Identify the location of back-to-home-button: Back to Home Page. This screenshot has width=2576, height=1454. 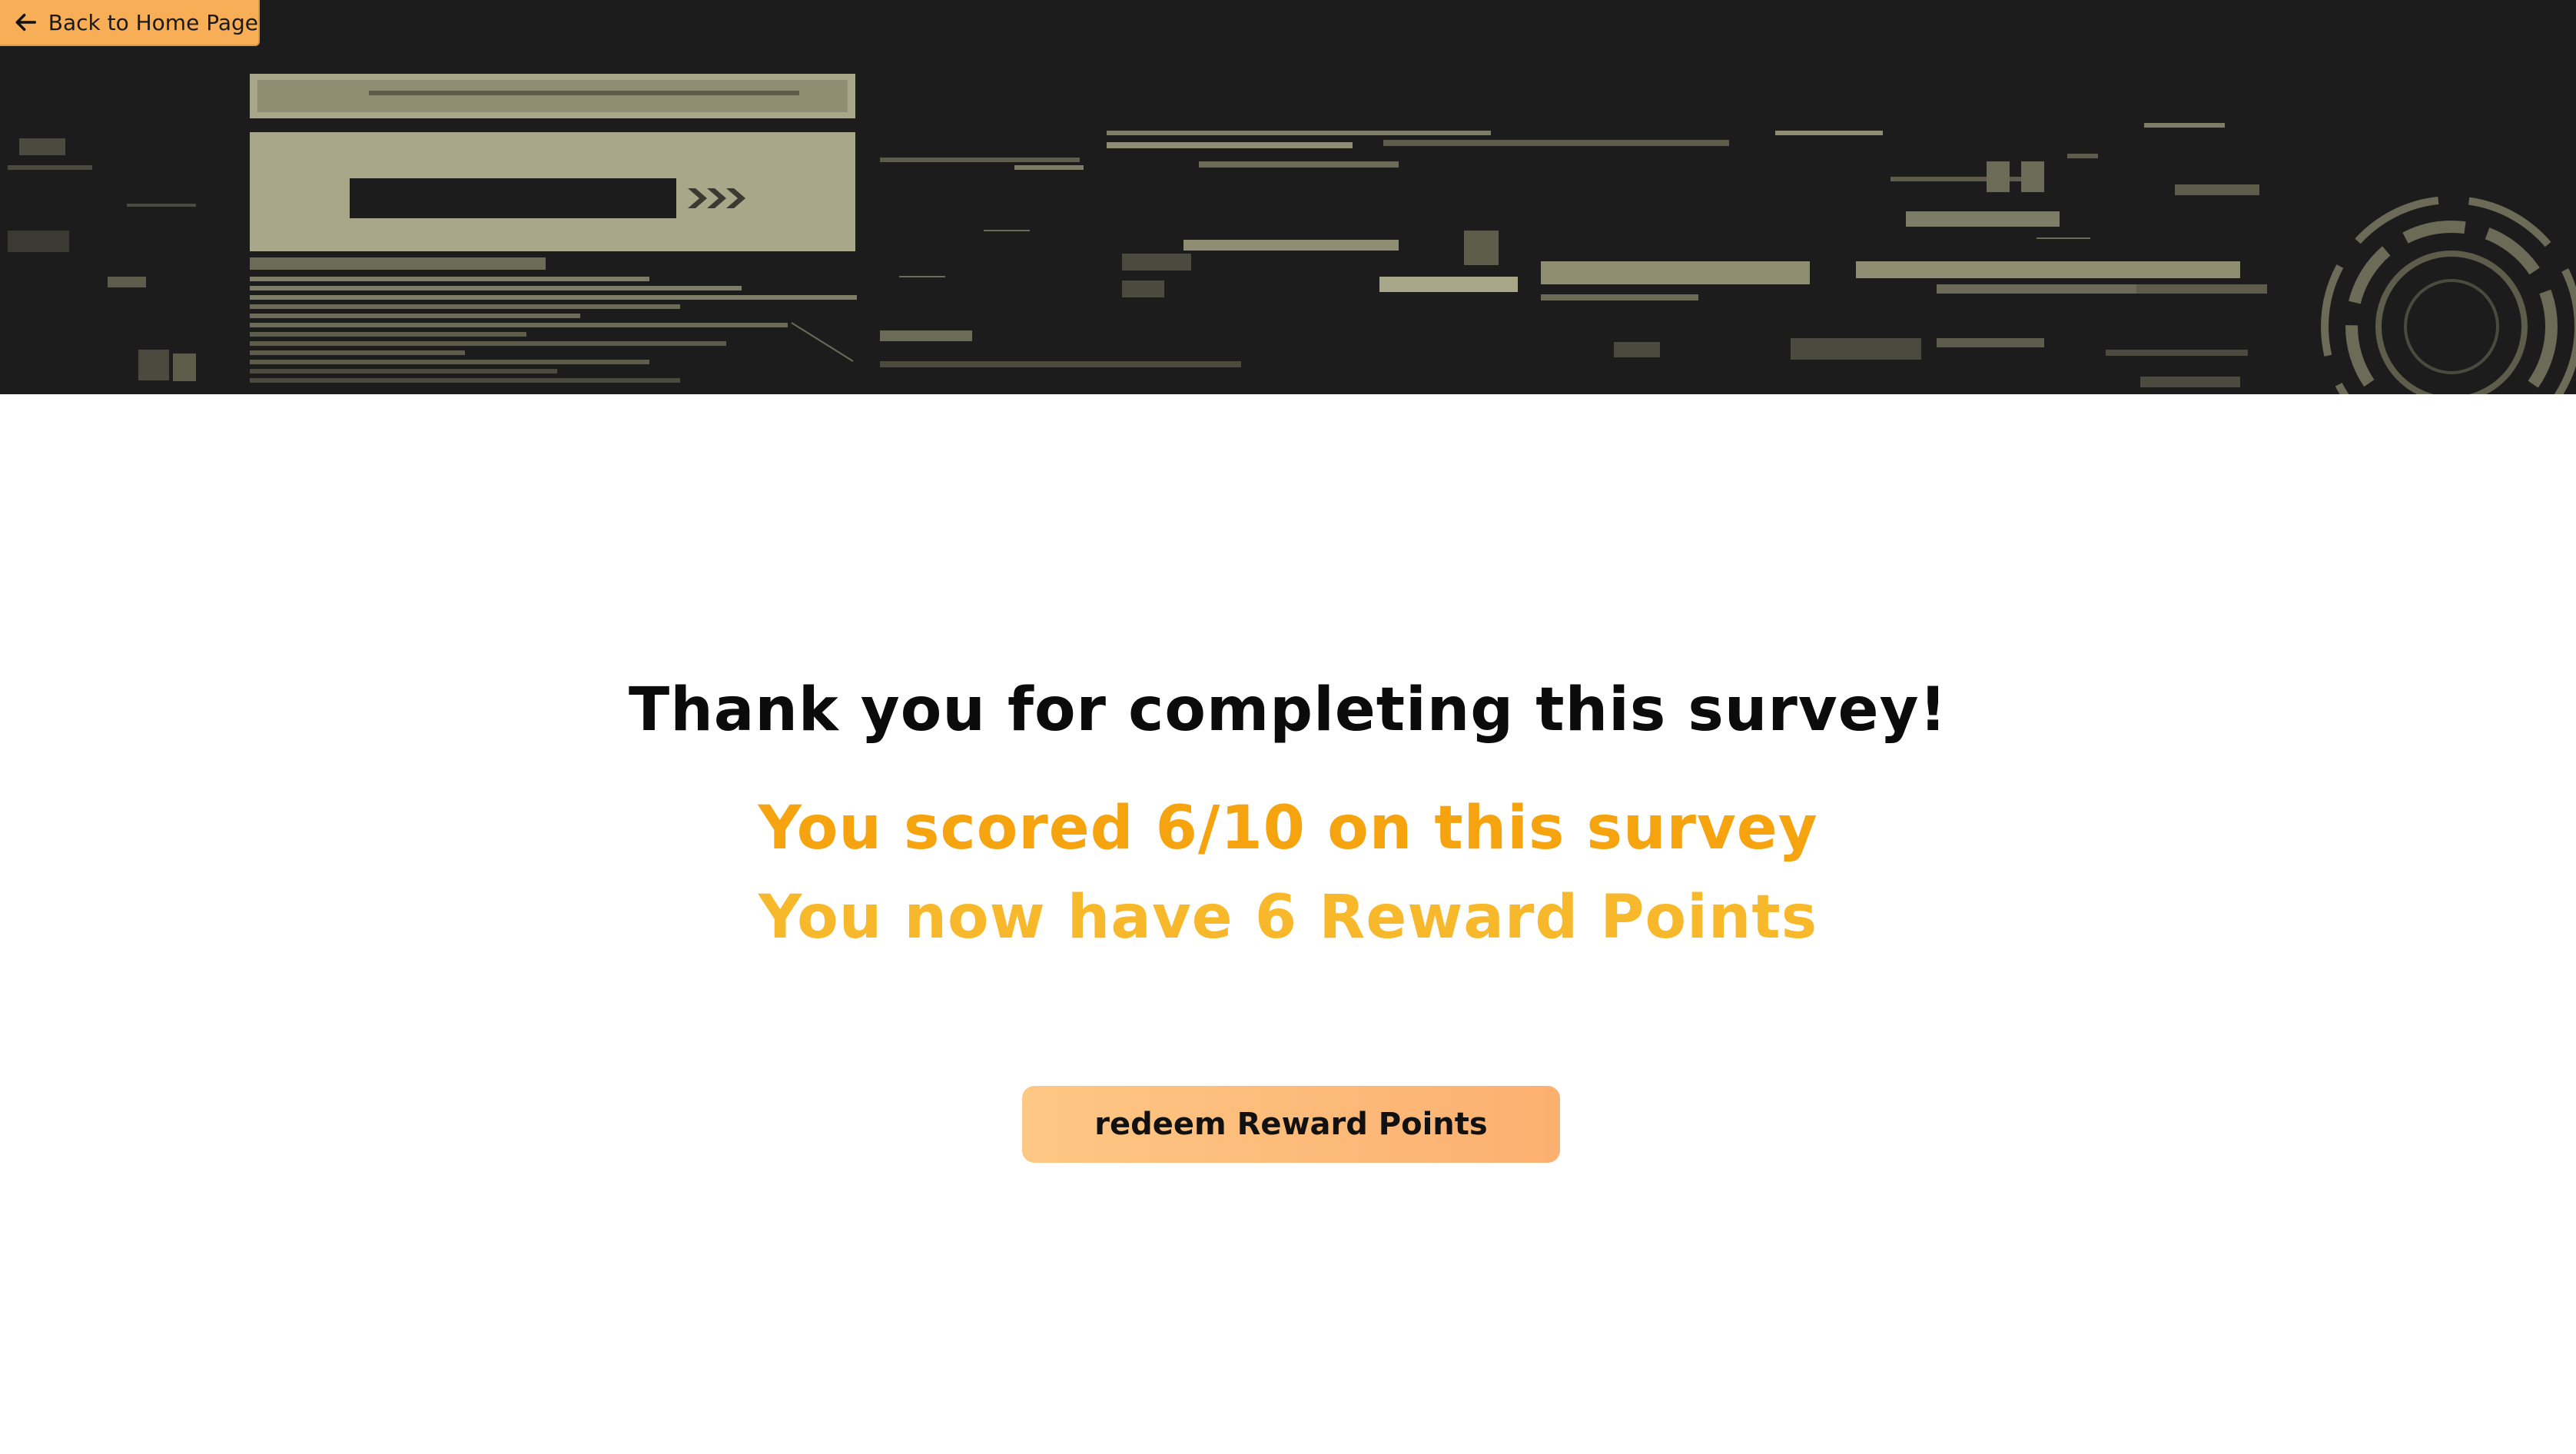
(130, 23).